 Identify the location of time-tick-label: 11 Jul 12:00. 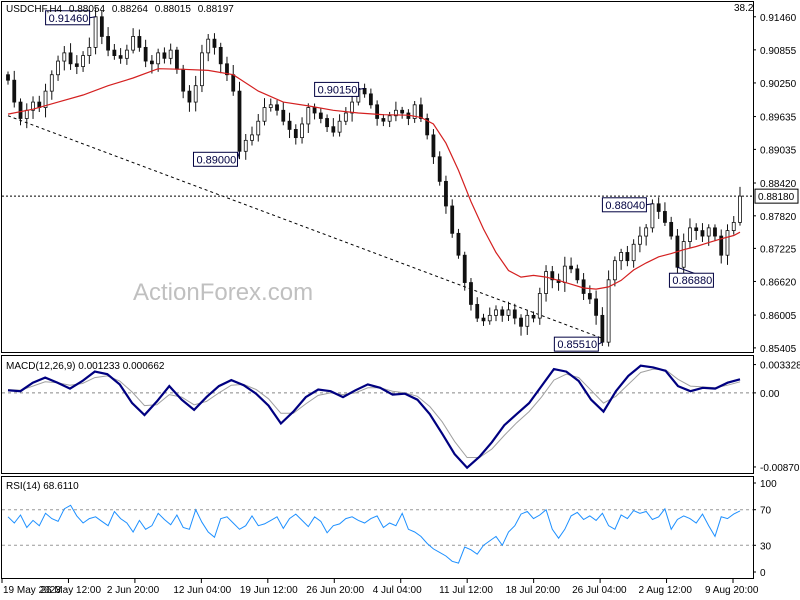
(466, 590).